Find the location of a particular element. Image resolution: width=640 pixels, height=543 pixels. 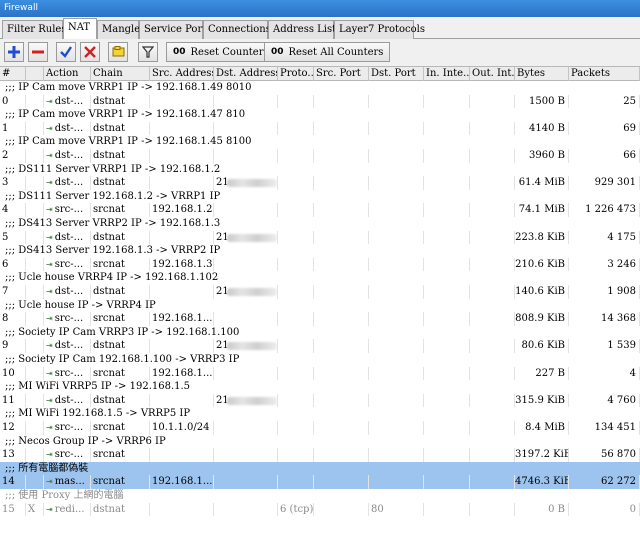

rule-comment-row: ;;; Ucle house VRRP4 IP -> 192.168.1.102 is located at coordinates (320, 278).